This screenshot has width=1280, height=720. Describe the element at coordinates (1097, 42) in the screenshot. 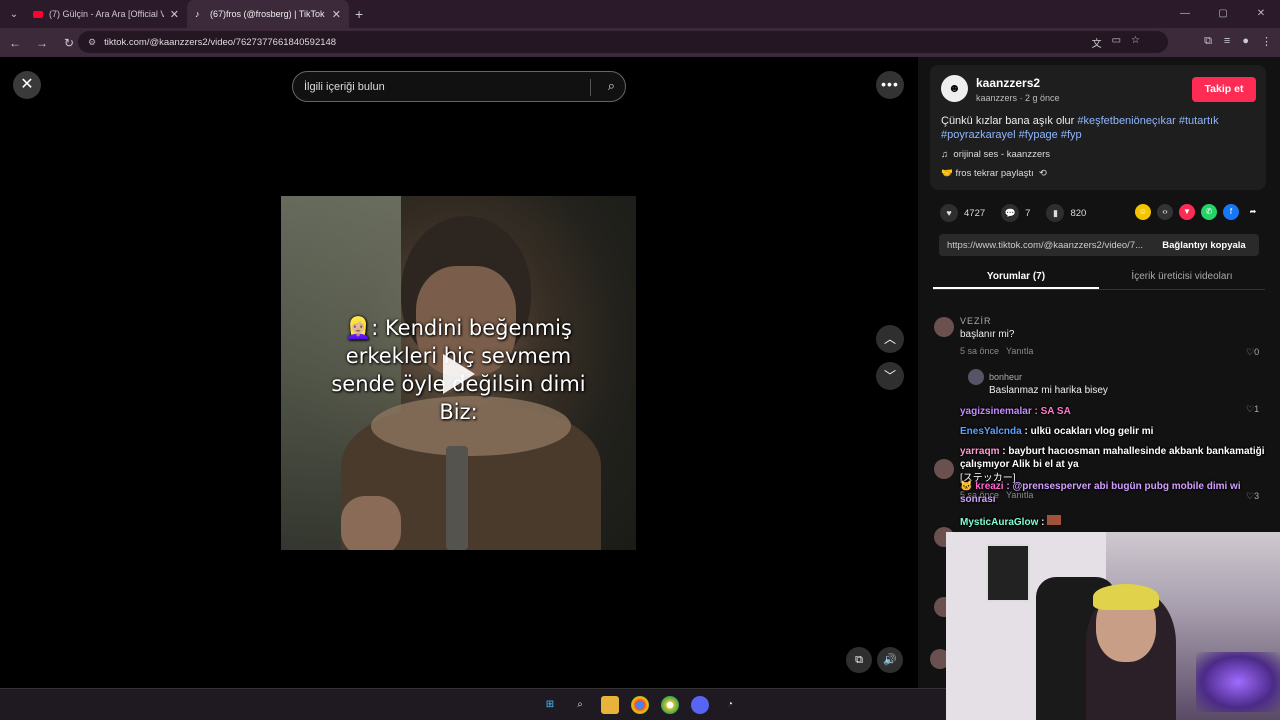

I see `translate-icon: 文` at that location.